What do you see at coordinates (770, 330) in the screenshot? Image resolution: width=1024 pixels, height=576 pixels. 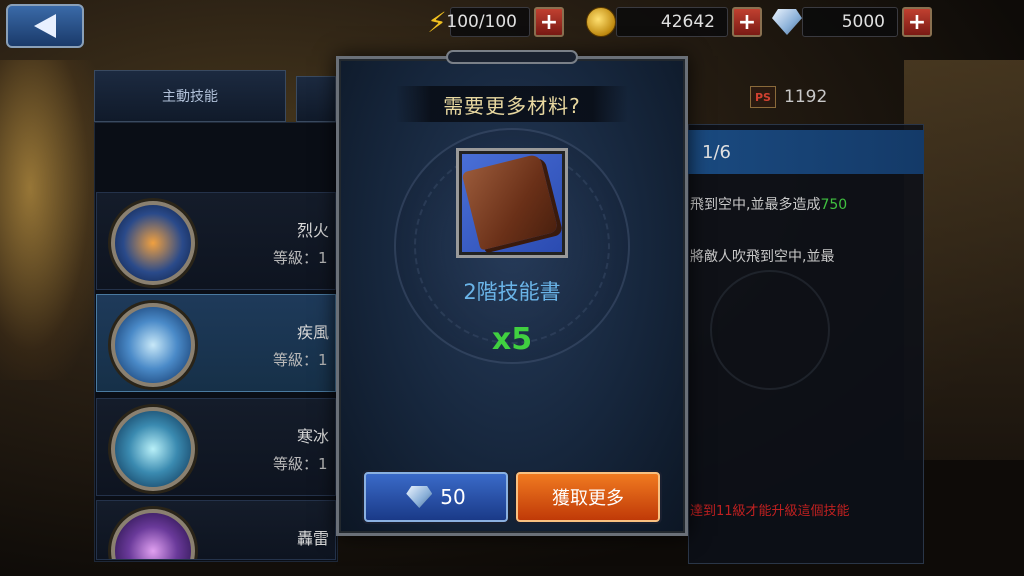 I see `panel-ornament` at bounding box center [770, 330].